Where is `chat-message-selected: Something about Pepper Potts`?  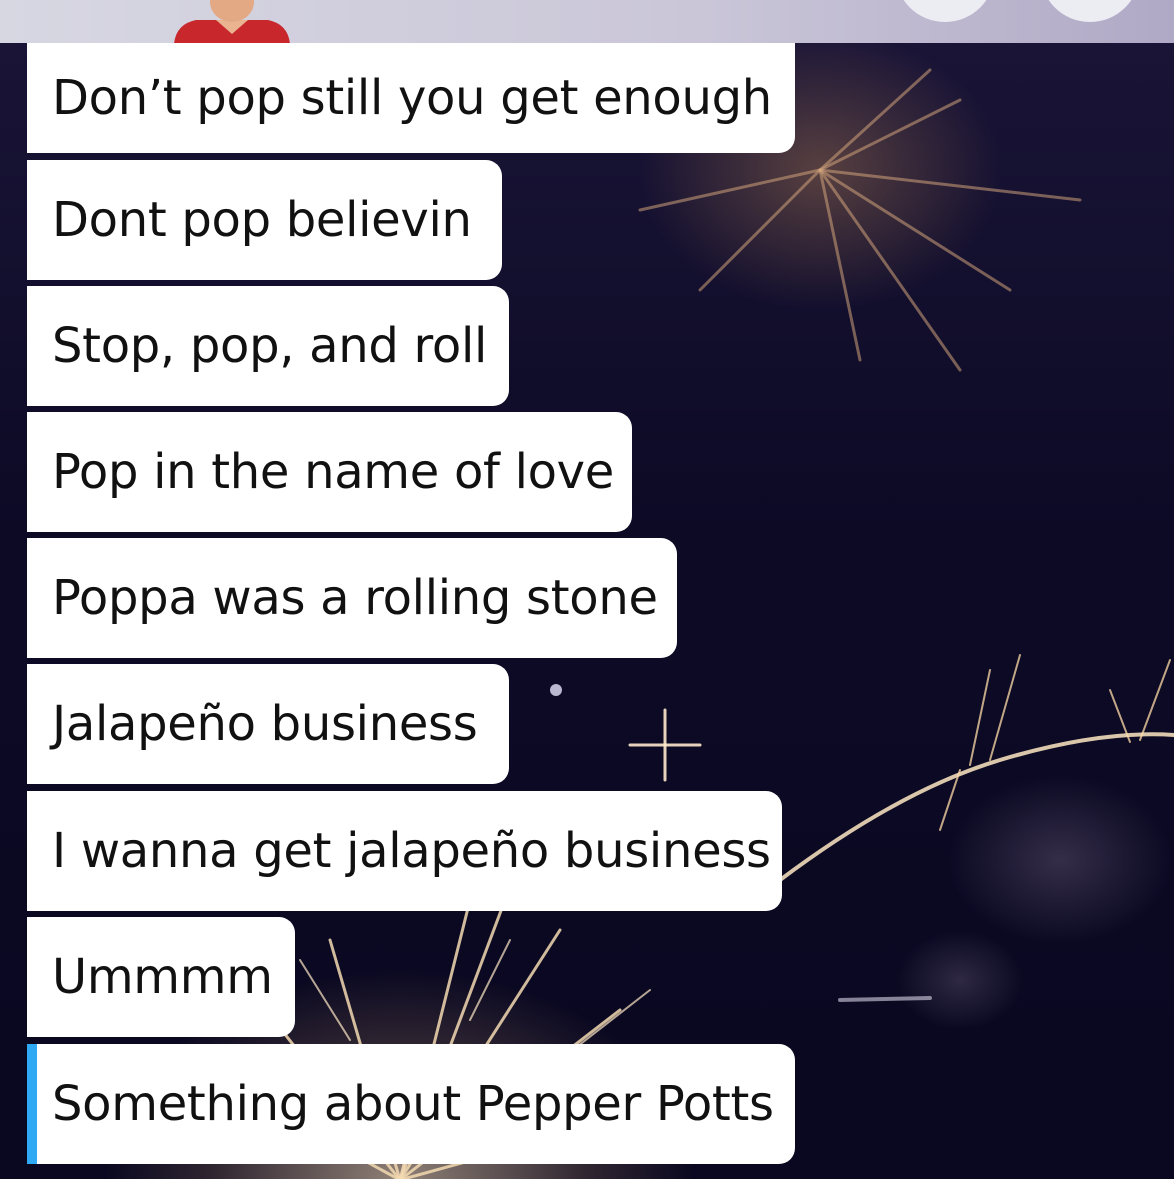
chat-message-selected: Something about Pepper Potts is located at coordinates (411, 1104).